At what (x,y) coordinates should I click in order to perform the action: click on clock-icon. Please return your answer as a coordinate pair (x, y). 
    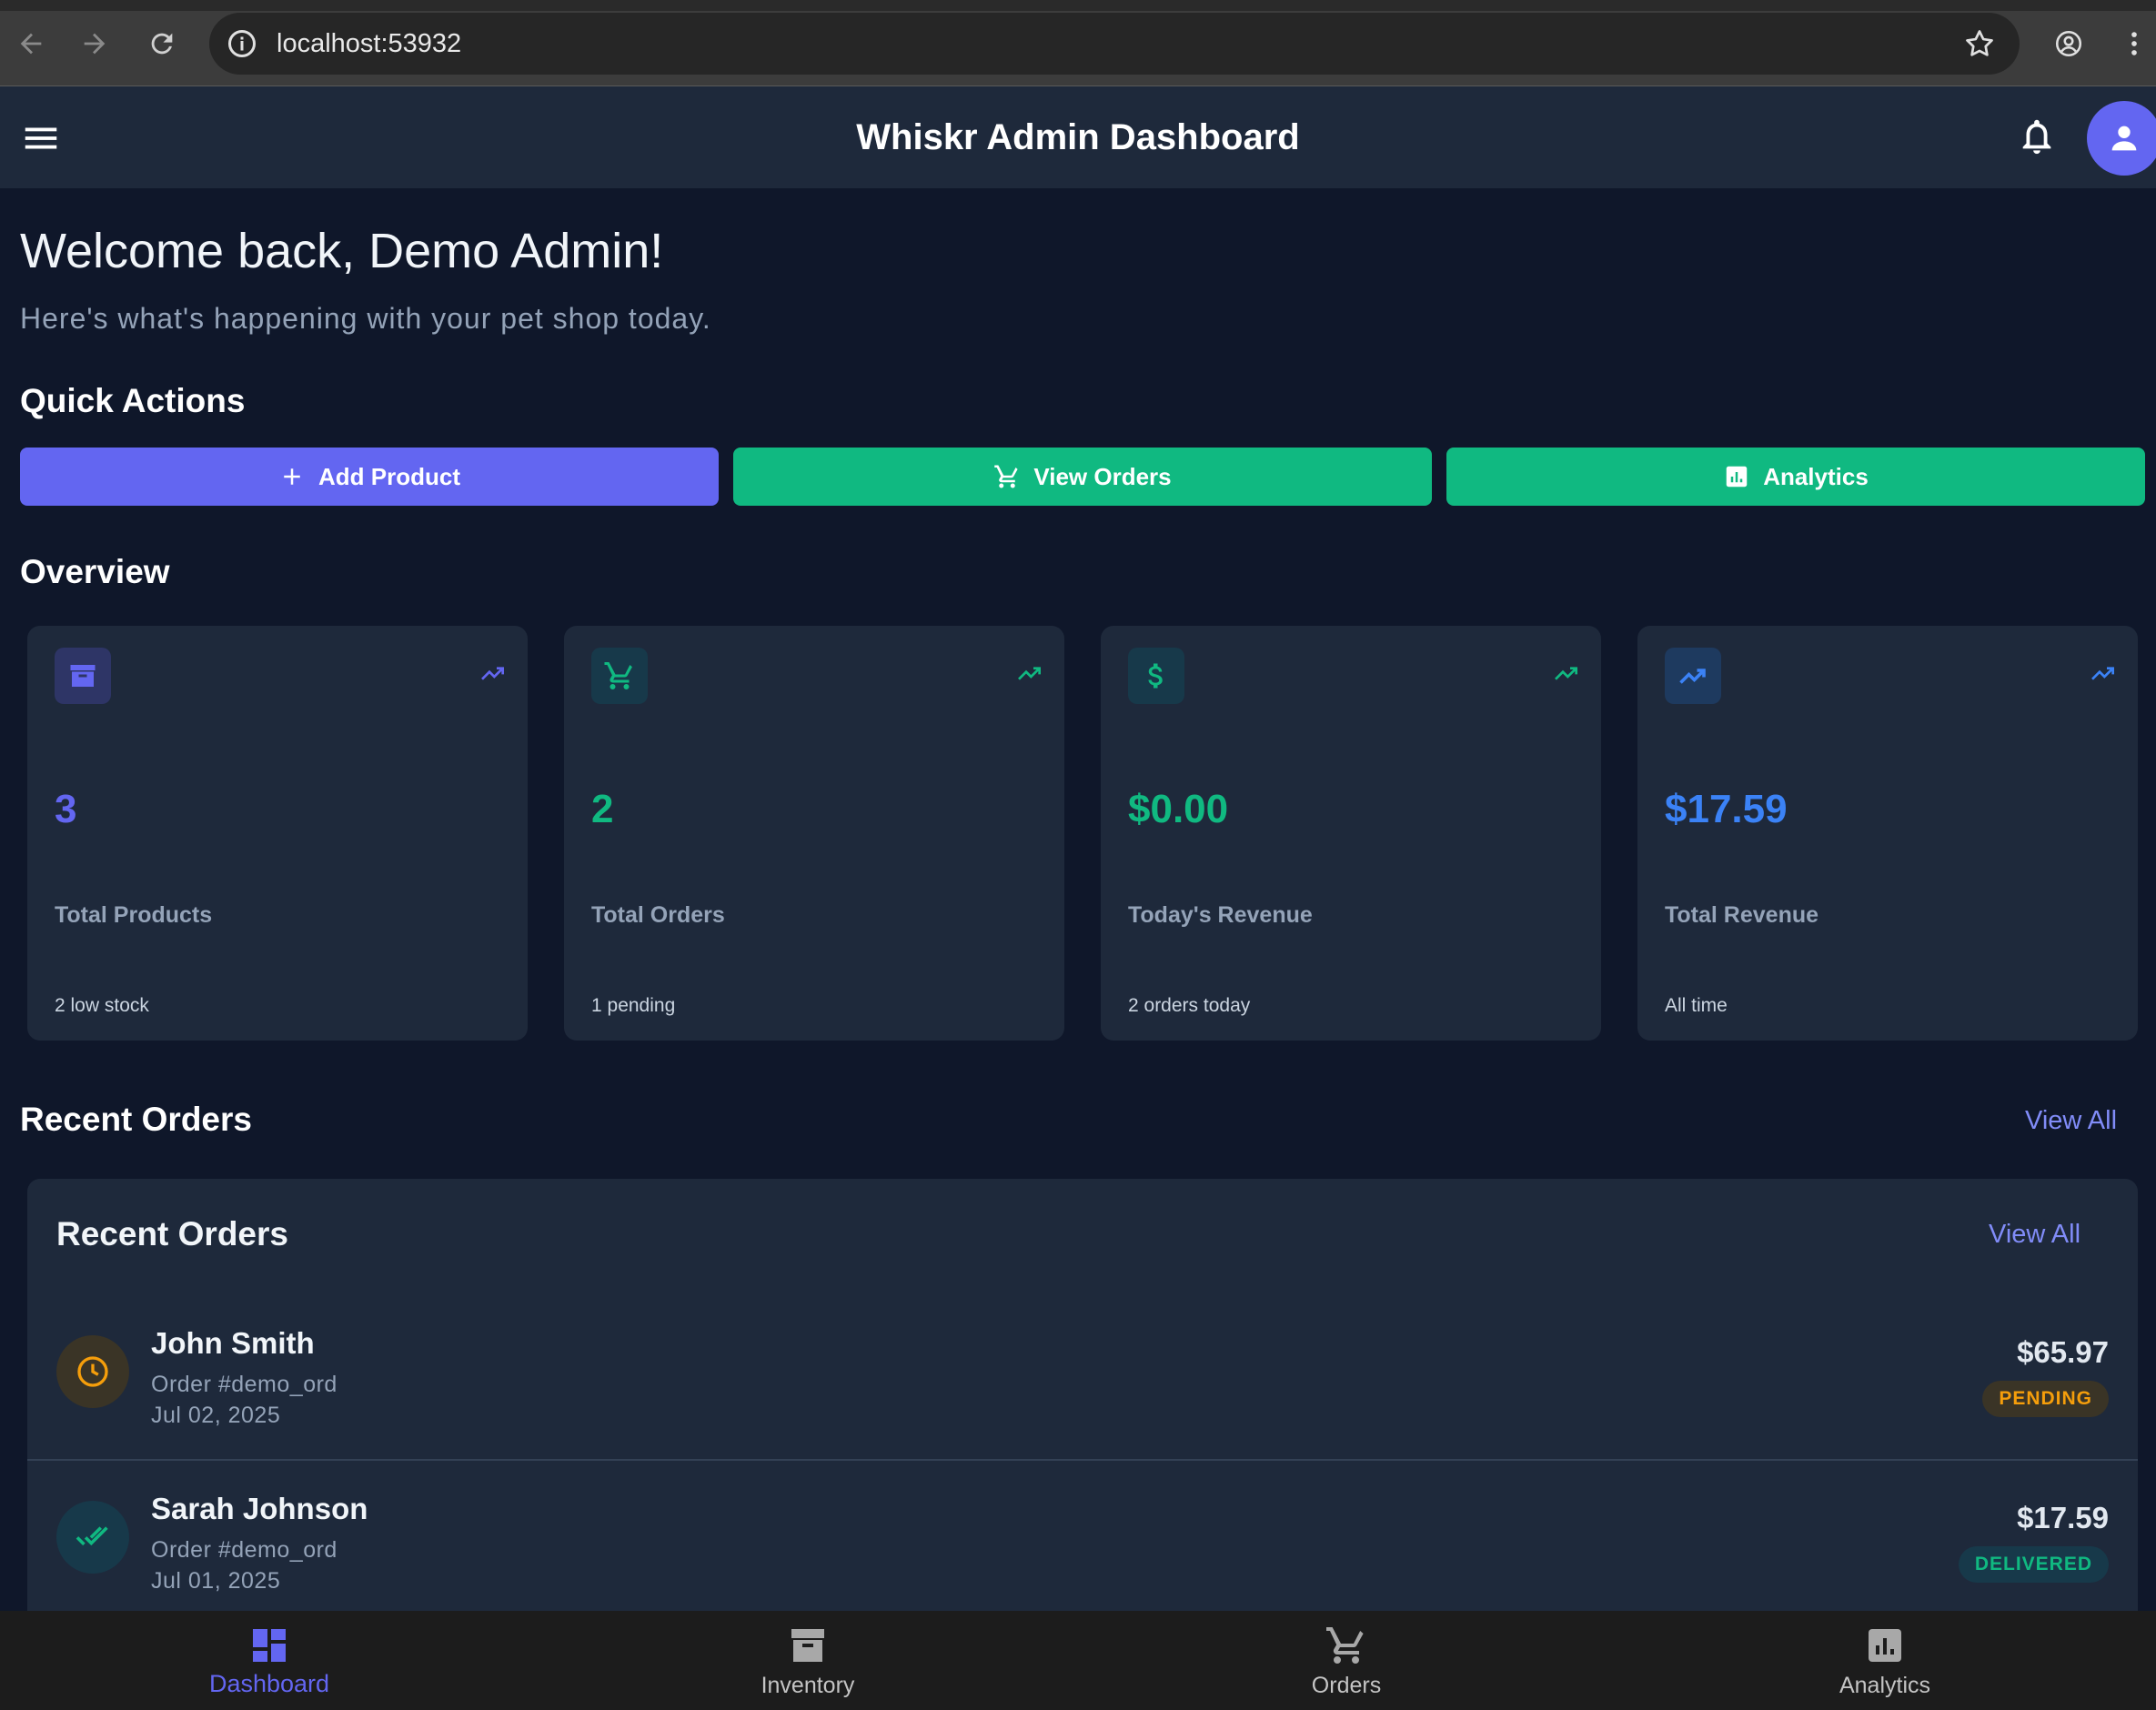
    Looking at the image, I should click on (92, 1371).